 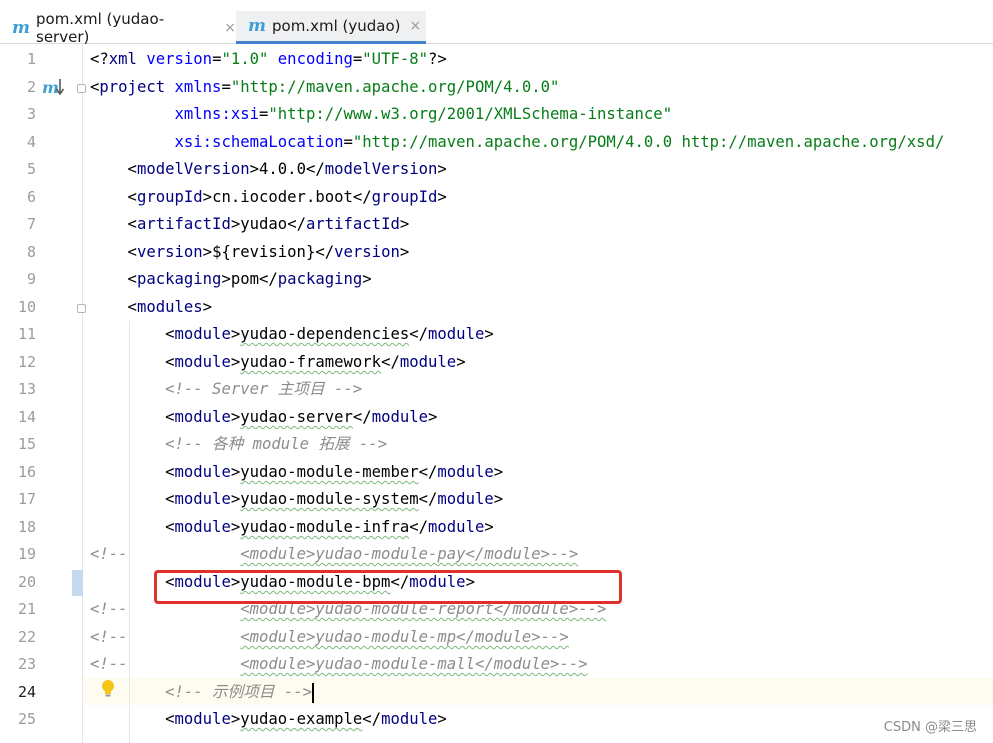 What do you see at coordinates (31, 252) in the screenshot?
I see `line-number: 8` at bounding box center [31, 252].